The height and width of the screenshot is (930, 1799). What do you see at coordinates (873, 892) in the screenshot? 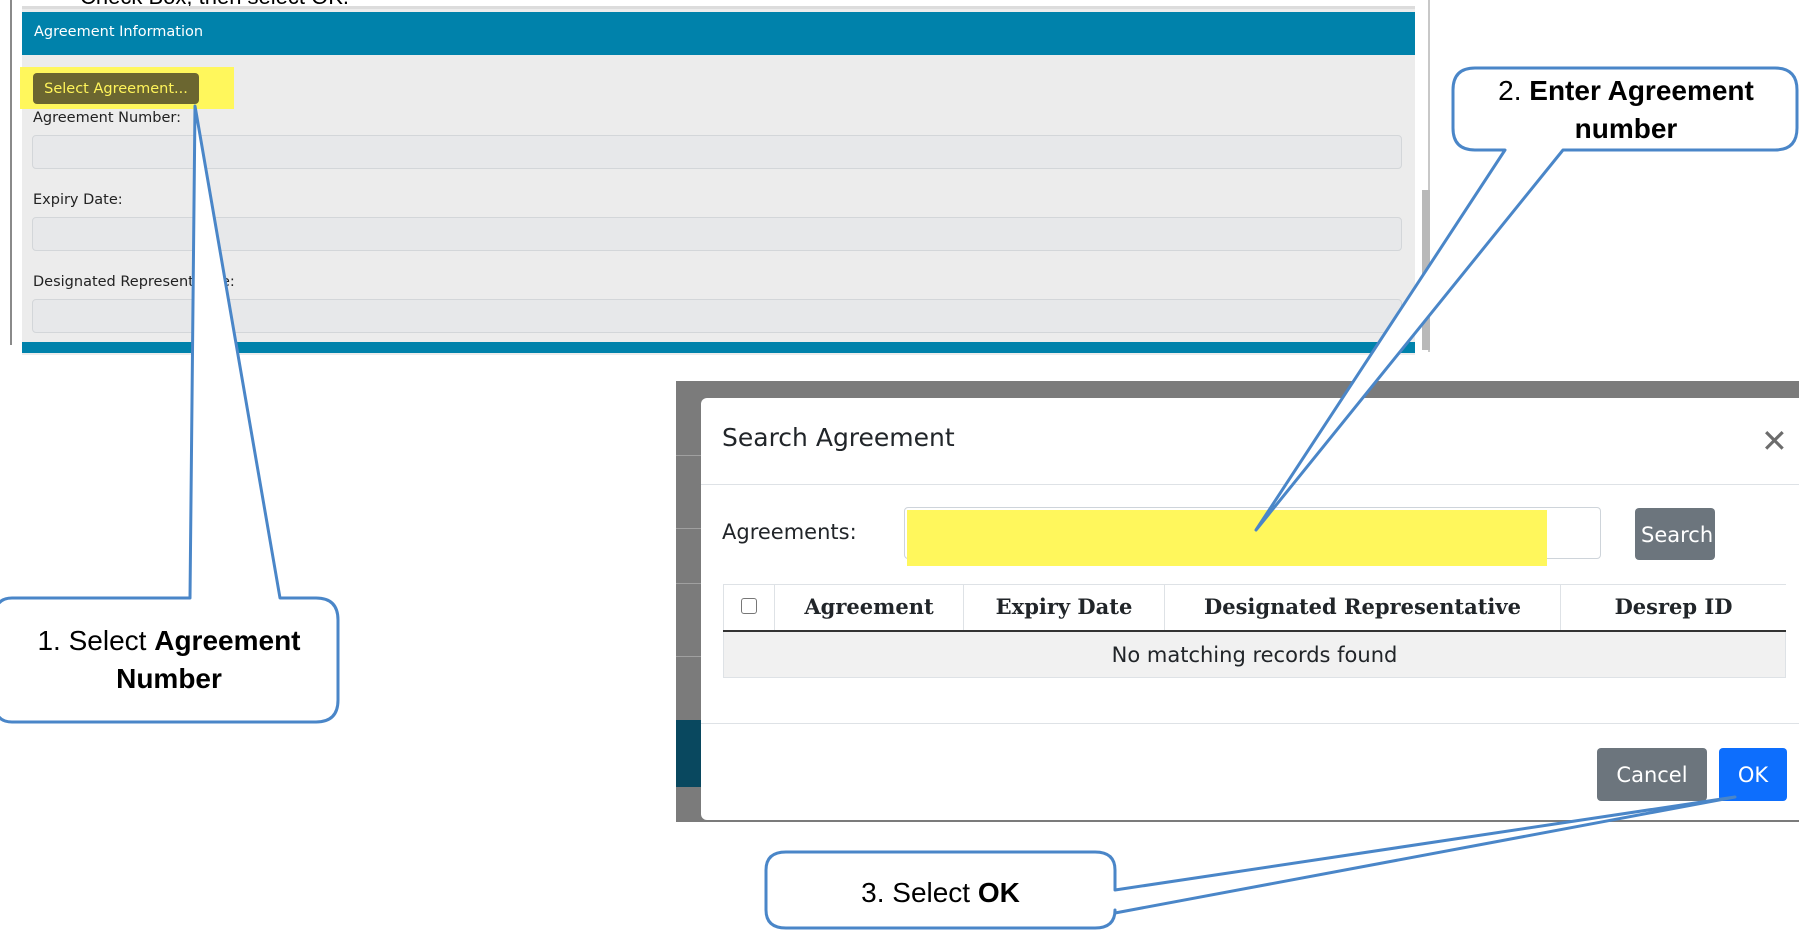
I see `callout-3-number: 3.` at bounding box center [873, 892].